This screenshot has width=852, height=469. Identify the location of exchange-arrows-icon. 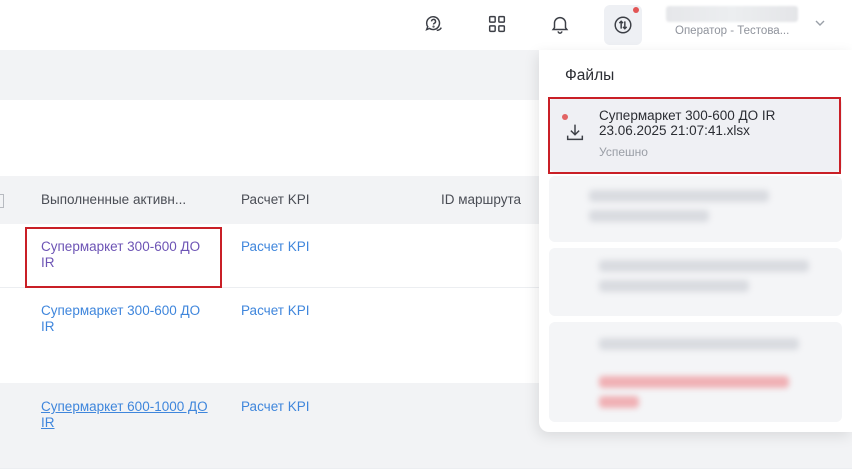
(623, 25).